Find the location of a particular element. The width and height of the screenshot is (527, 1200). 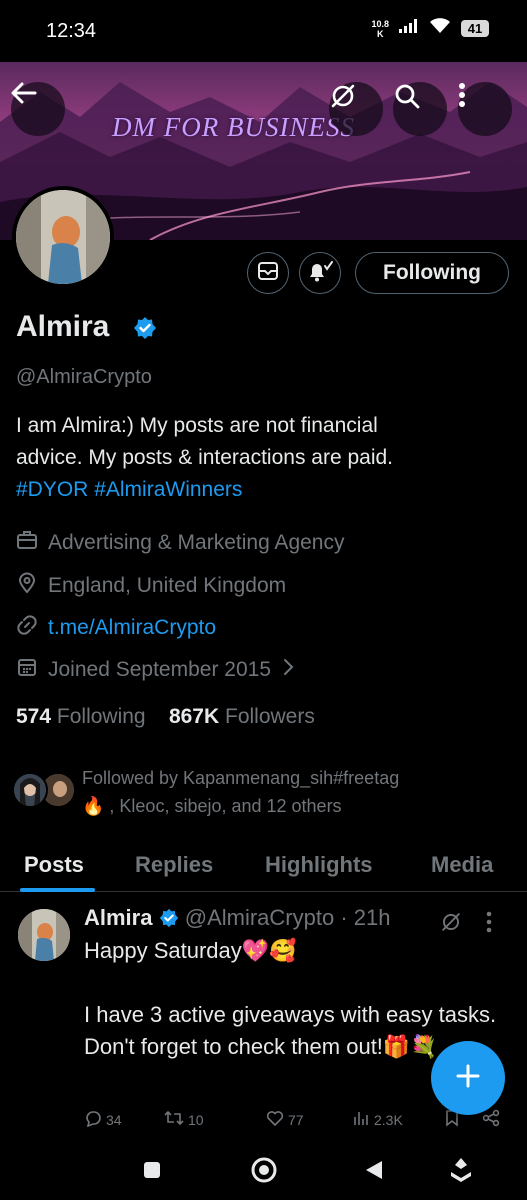

back-button is located at coordinates (38, 109).